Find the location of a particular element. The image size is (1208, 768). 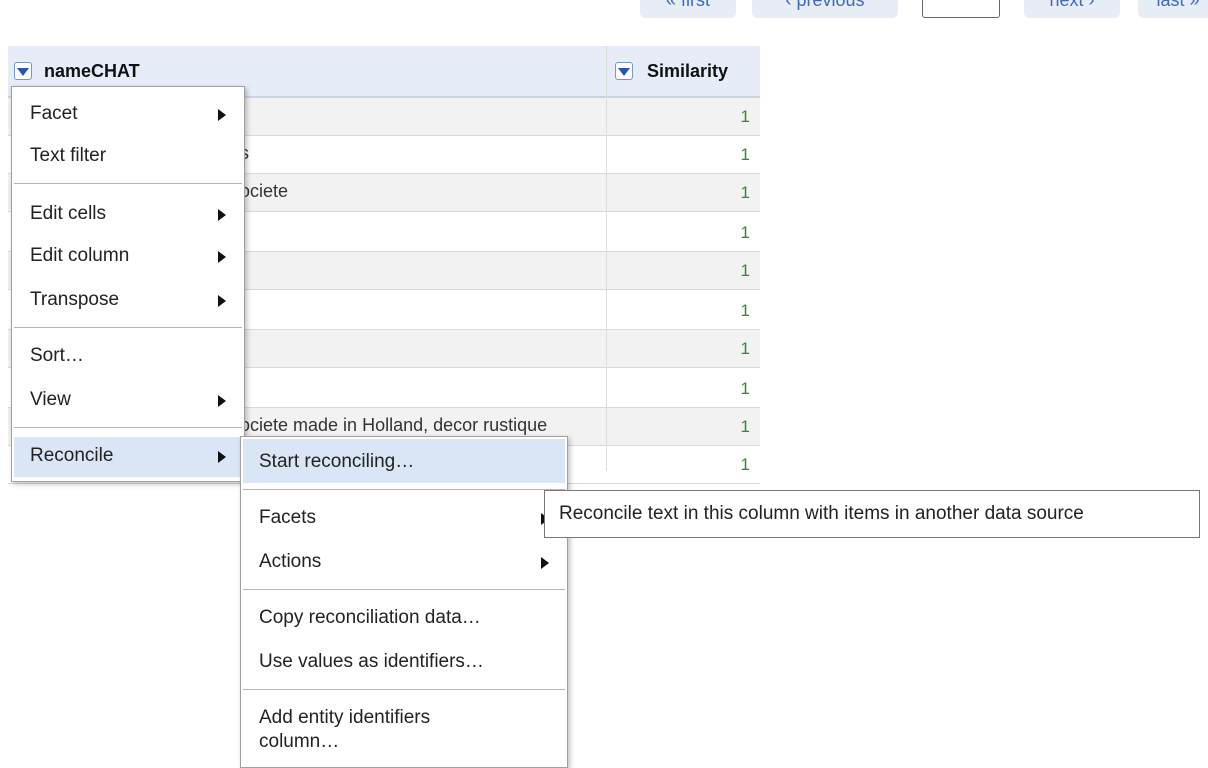

cell-namechat: ociete made in Holland, decor rustique is located at coordinates (394, 425).